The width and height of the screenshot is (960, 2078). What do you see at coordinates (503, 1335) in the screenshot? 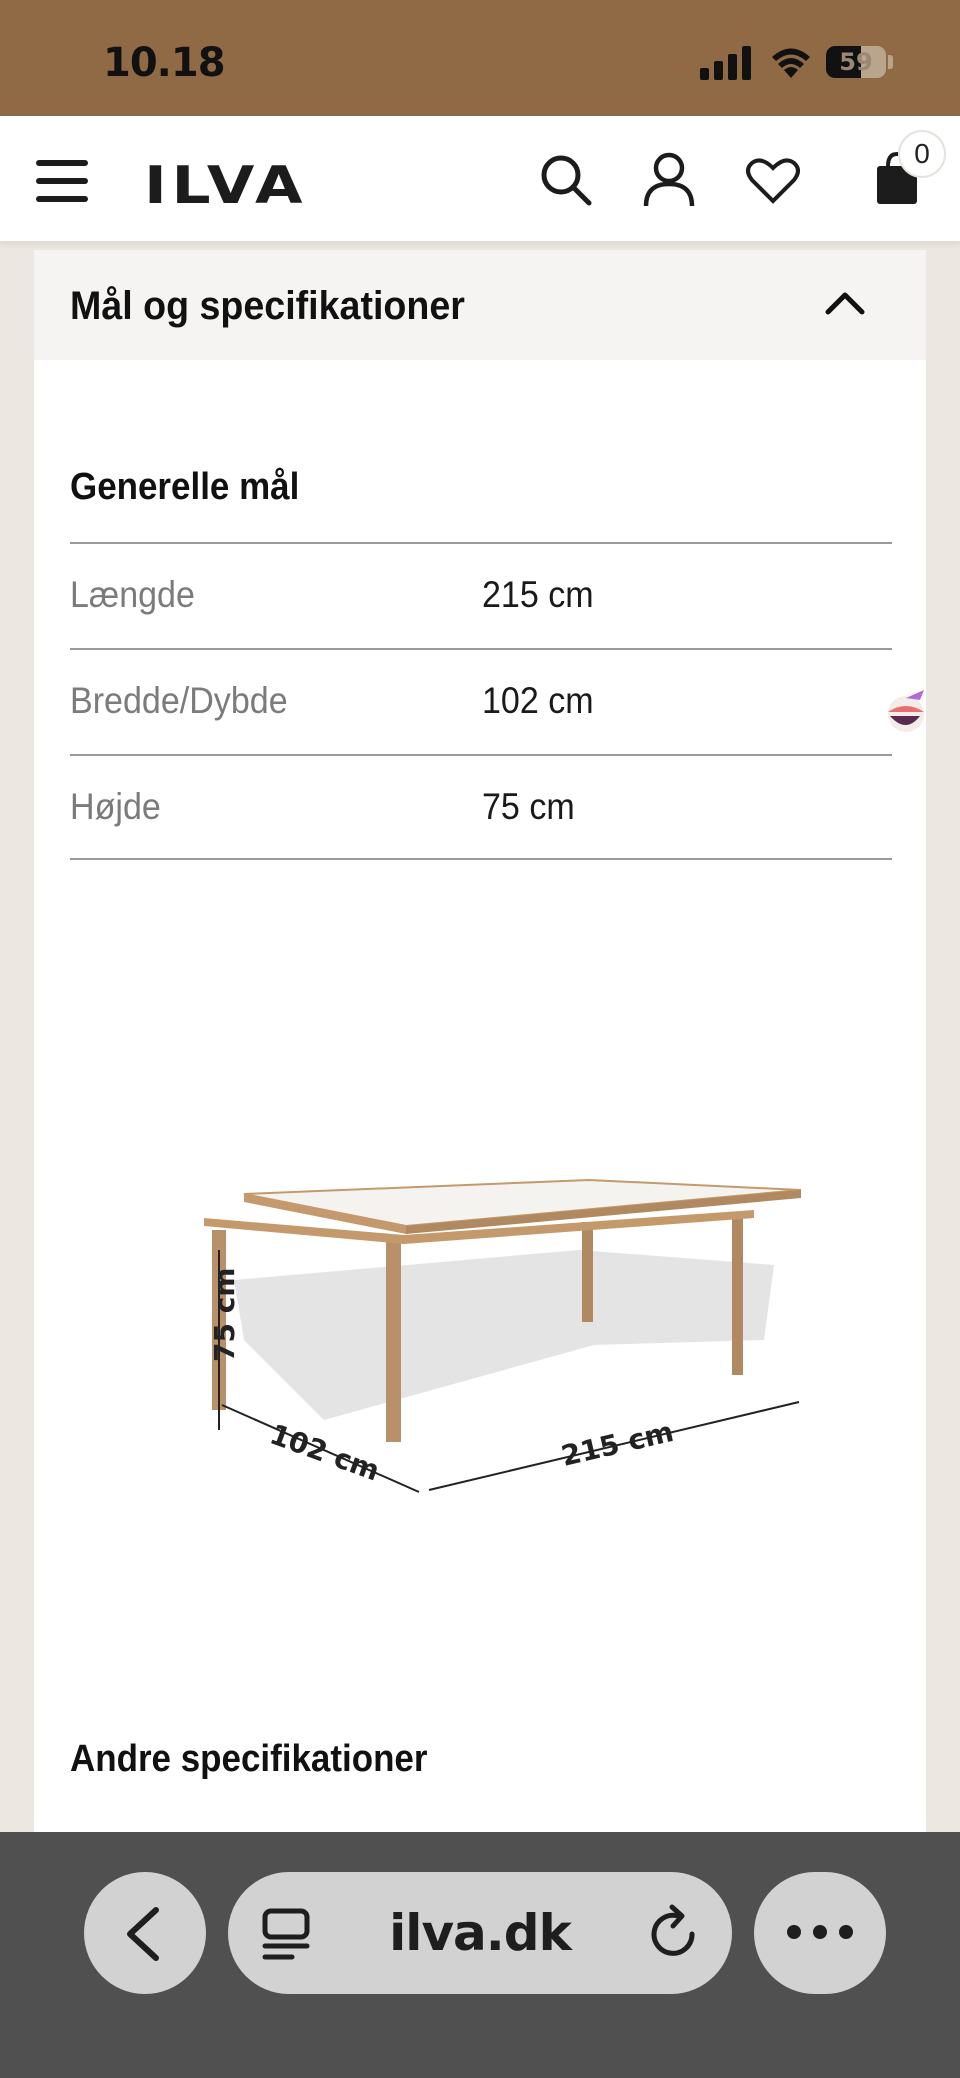
I see `table-dimension-illustration: 75 cm 102 cm 215 cm` at bounding box center [503, 1335].